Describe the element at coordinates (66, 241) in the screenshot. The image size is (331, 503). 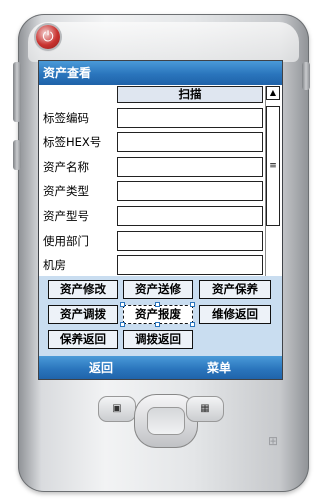
I see `field-label: 使用部门` at that location.